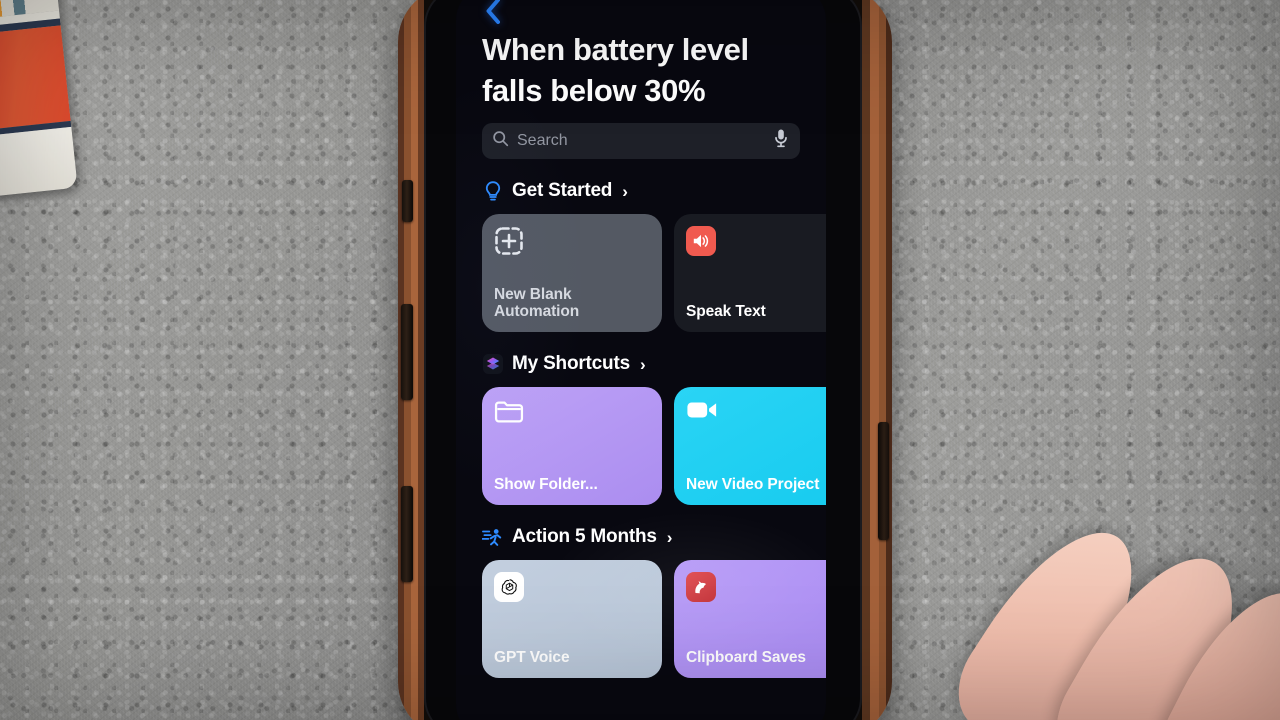  Describe the element at coordinates (542, 141) in the screenshot. I see `search-placeholder: Search` at that location.